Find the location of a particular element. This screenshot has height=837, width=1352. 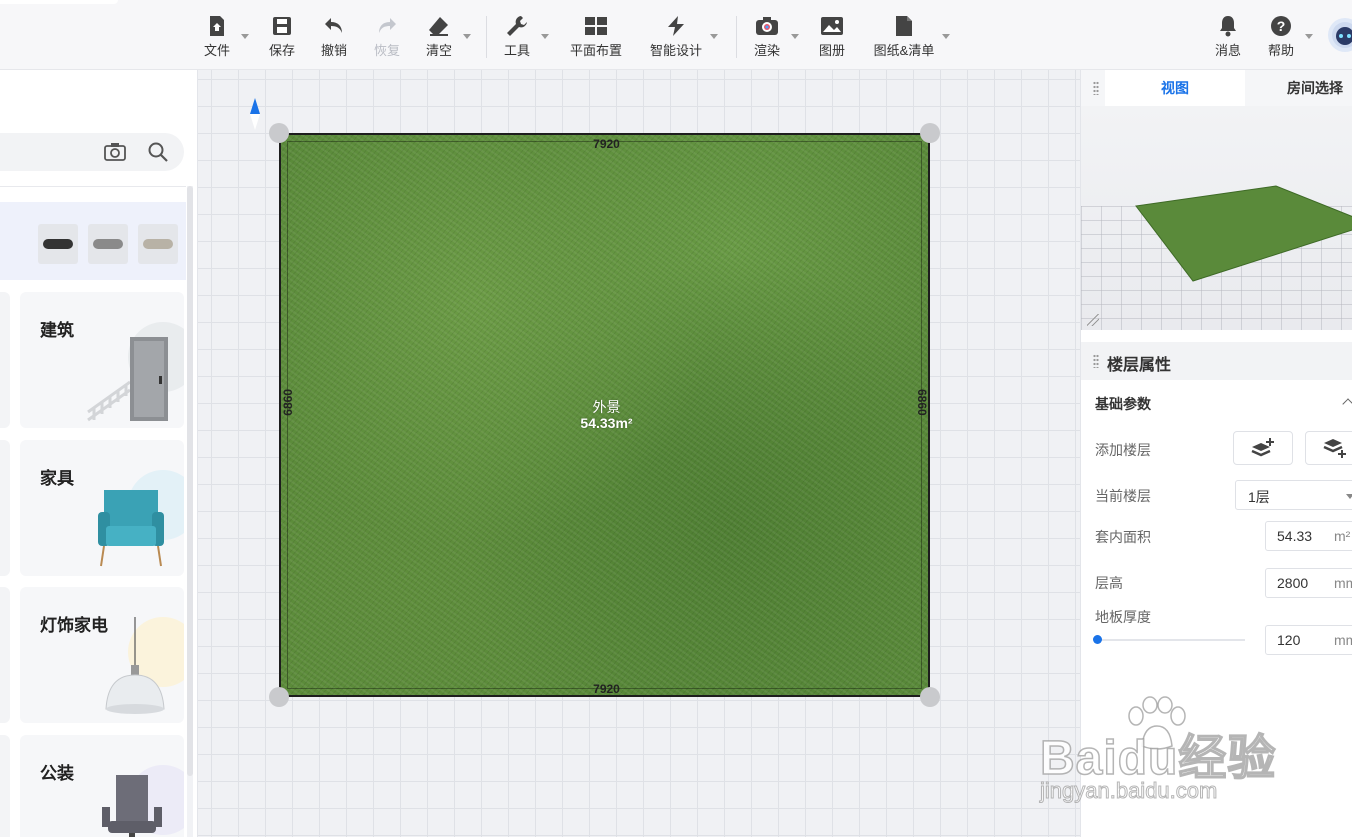

save-button: 保存 is located at coordinates (282, 36).